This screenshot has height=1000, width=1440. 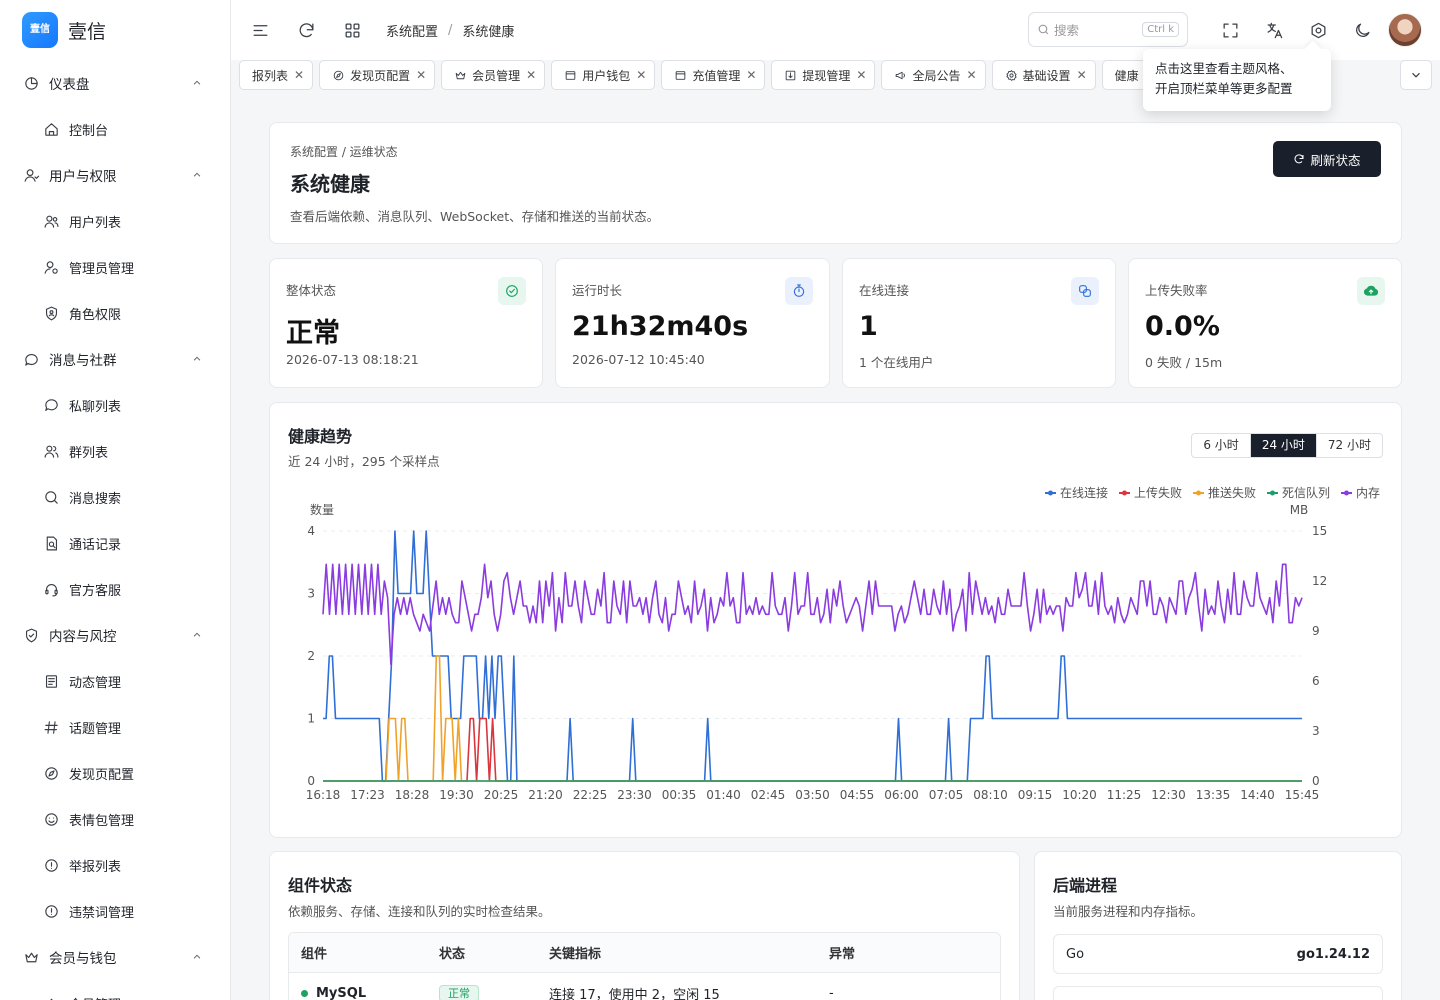 What do you see at coordinates (679, 795) in the screenshot?
I see `x-tick-label: 00:35` at bounding box center [679, 795].